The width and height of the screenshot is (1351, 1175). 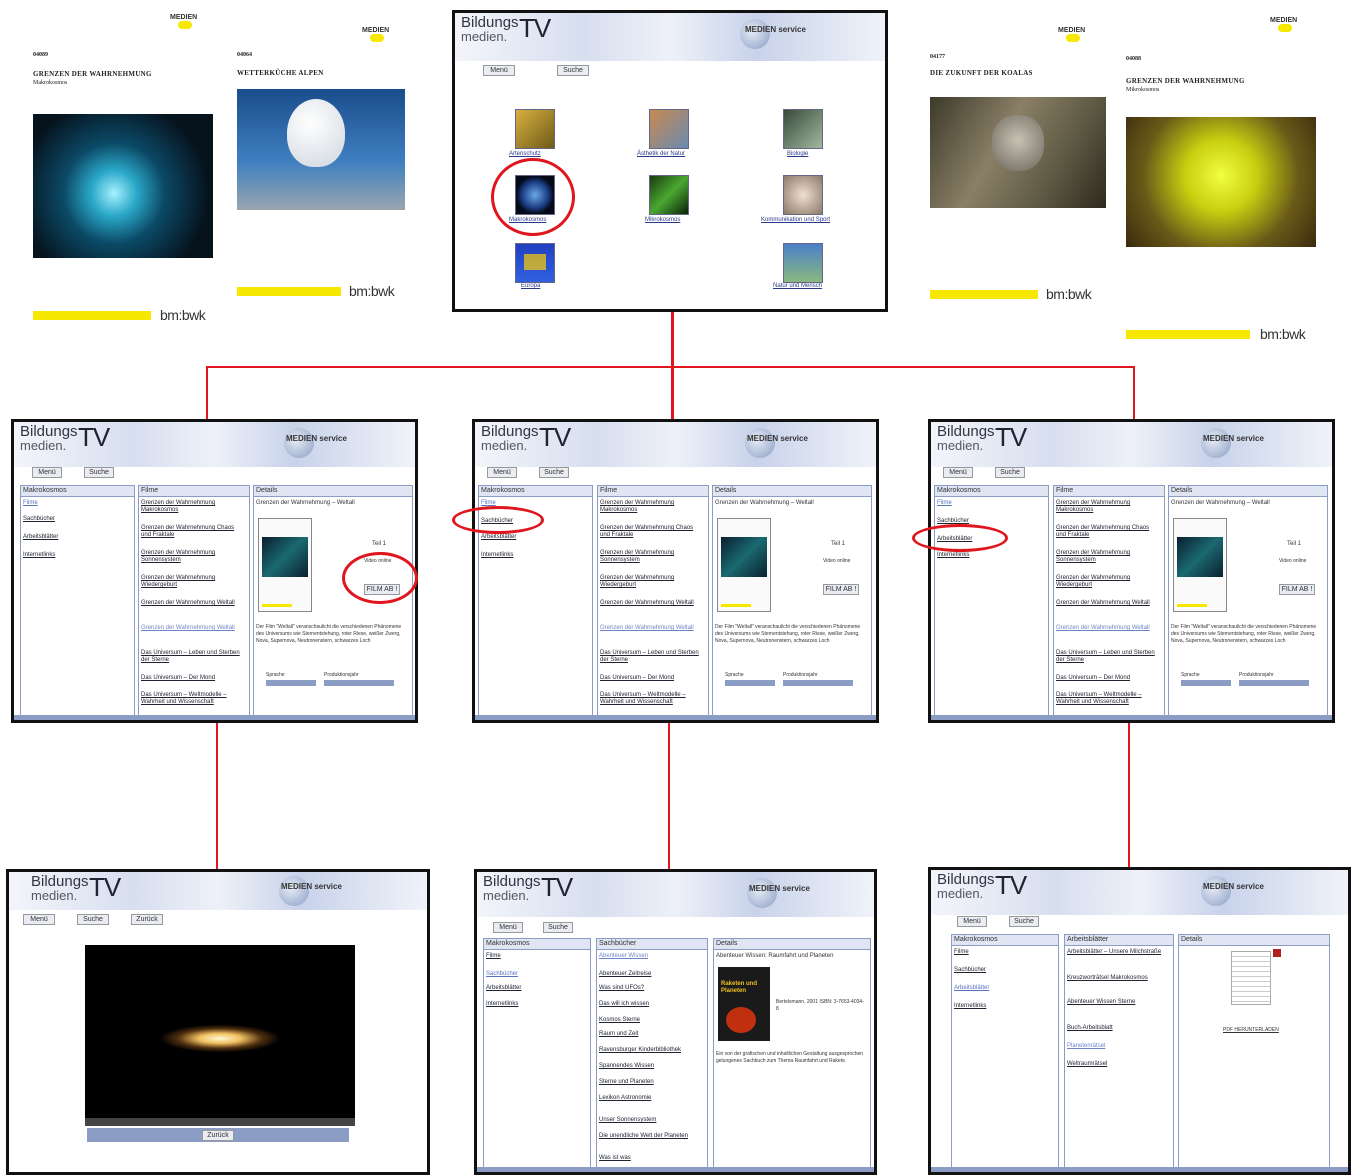 What do you see at coordinates (649, 1158) in the screenshot?
I see `book-link: Was ist was` at bounding box center [649, 1158].